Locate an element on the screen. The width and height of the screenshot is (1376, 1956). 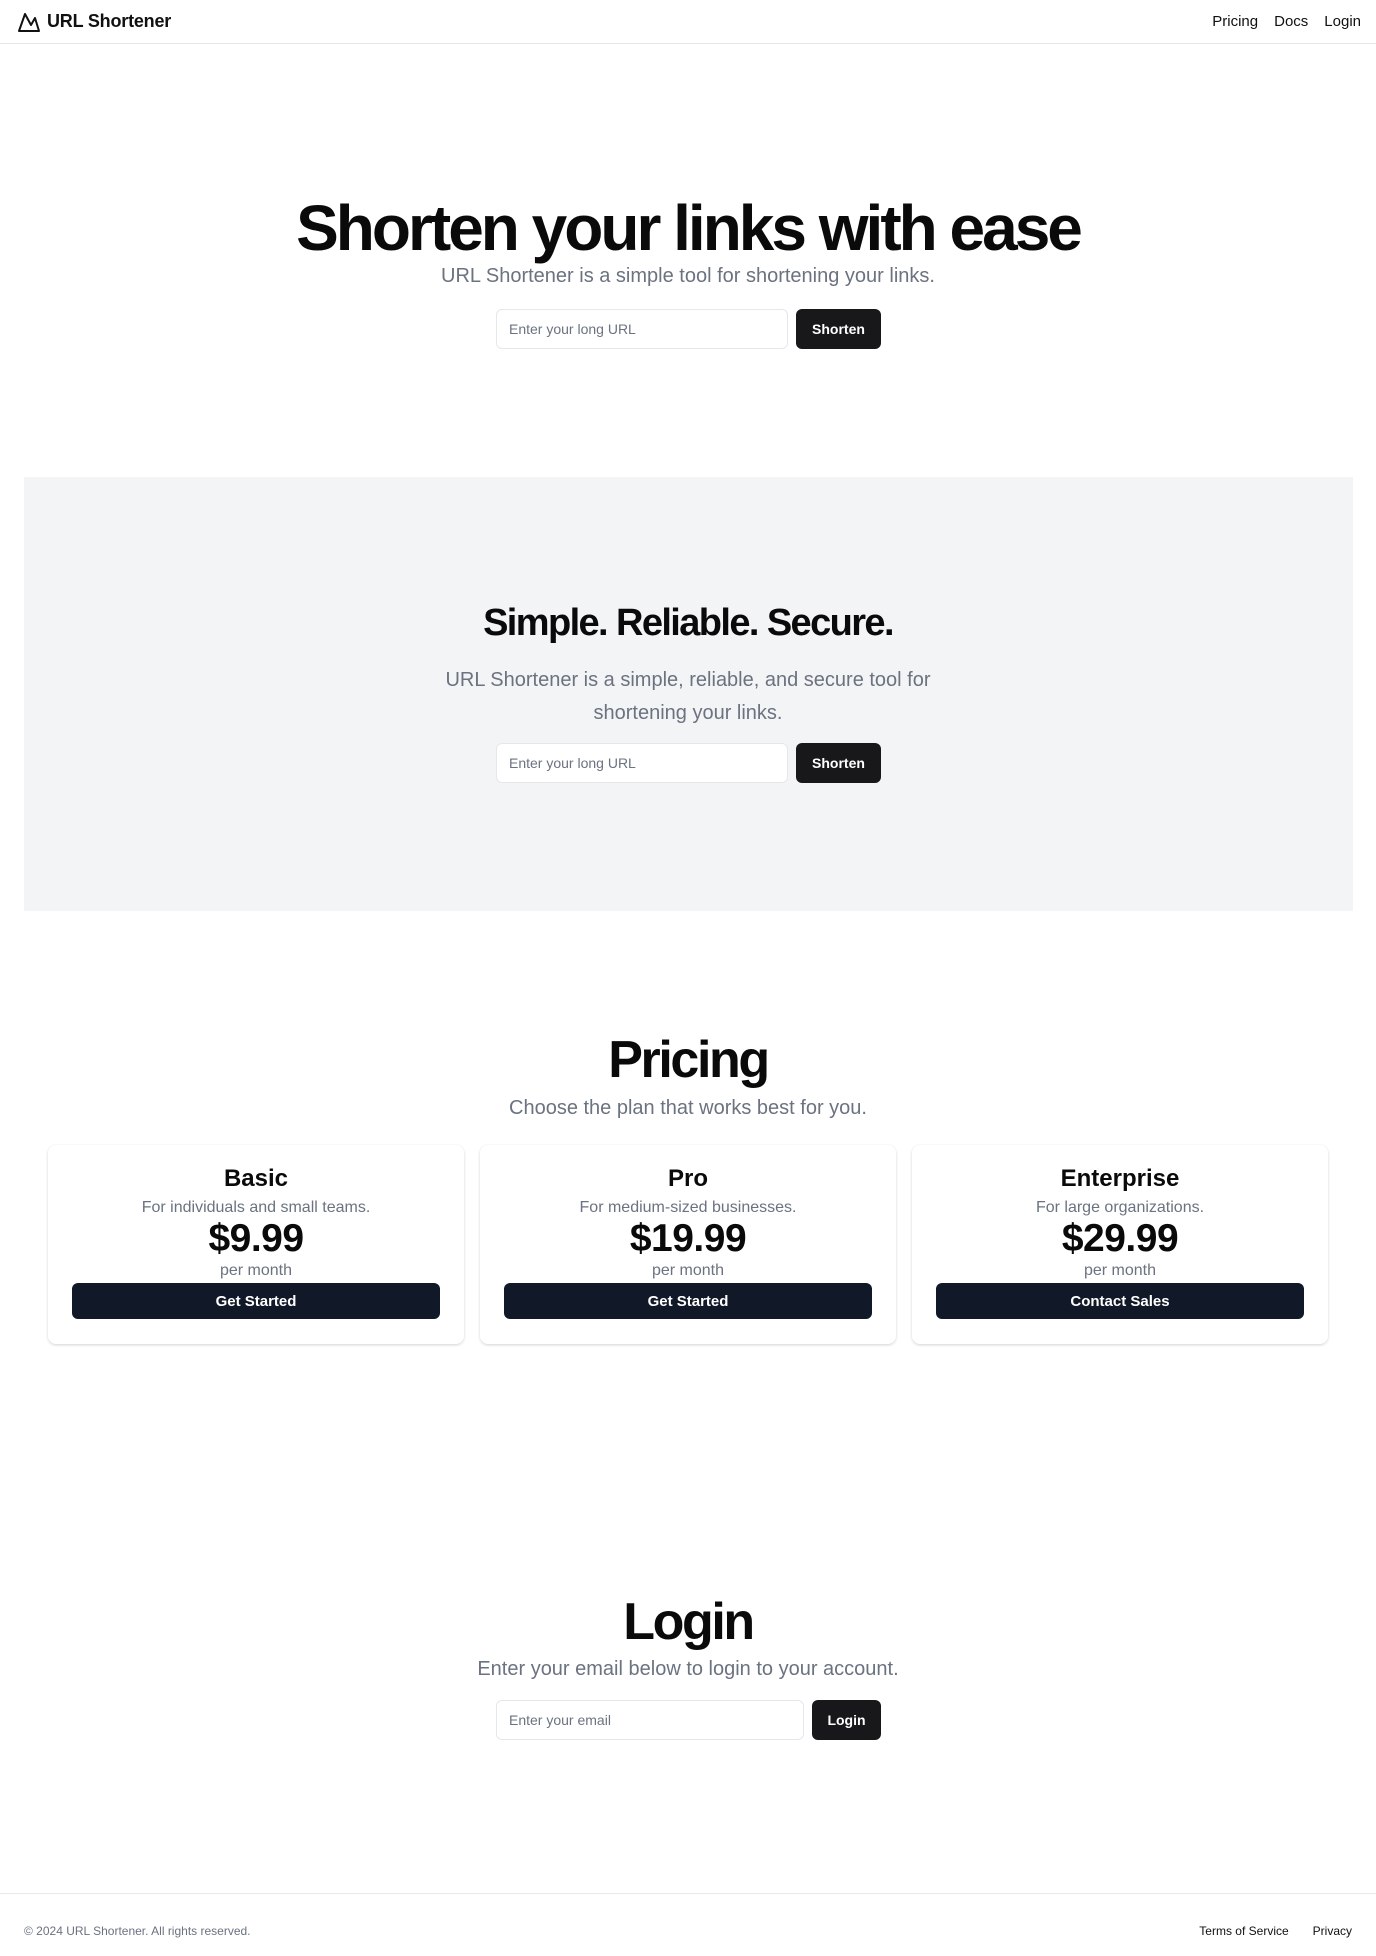
features-title: Simple. Reliable. Secure. is located at coordinates (688, 623).